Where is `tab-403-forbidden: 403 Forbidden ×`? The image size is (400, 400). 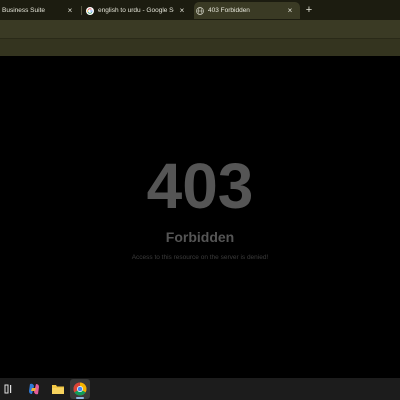
tab-403-forbidden: 403 Forbidden × is located at coordinates (247, 10).